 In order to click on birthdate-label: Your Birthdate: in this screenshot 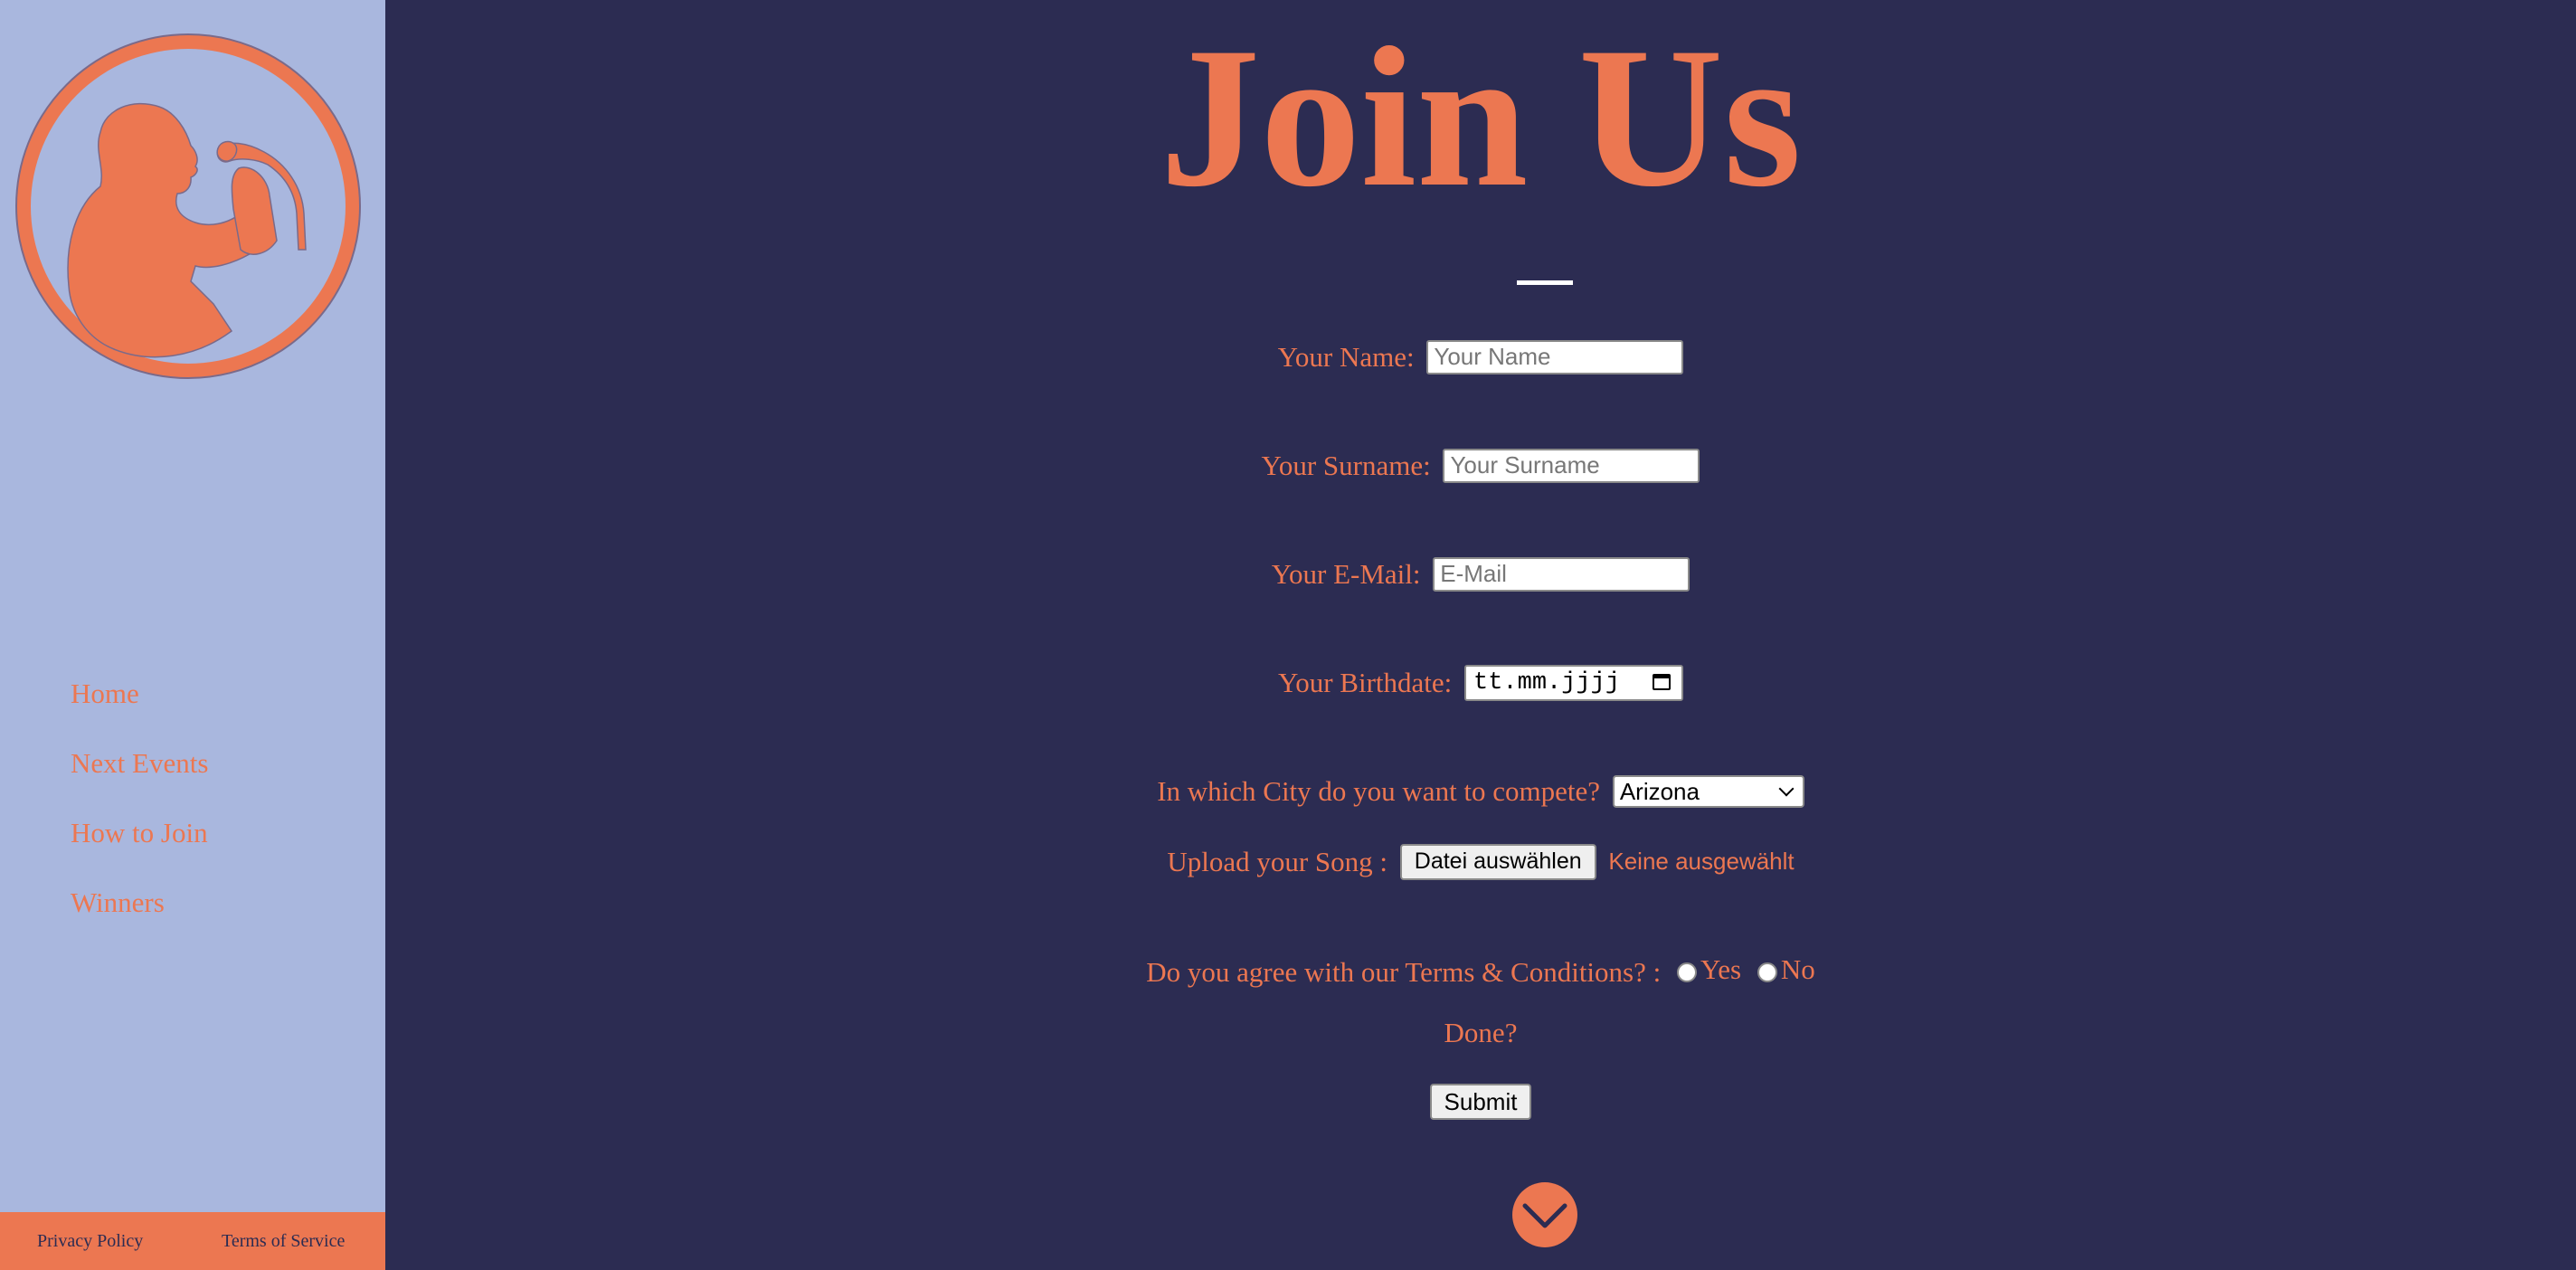, I will do `click(1365, 682)`.